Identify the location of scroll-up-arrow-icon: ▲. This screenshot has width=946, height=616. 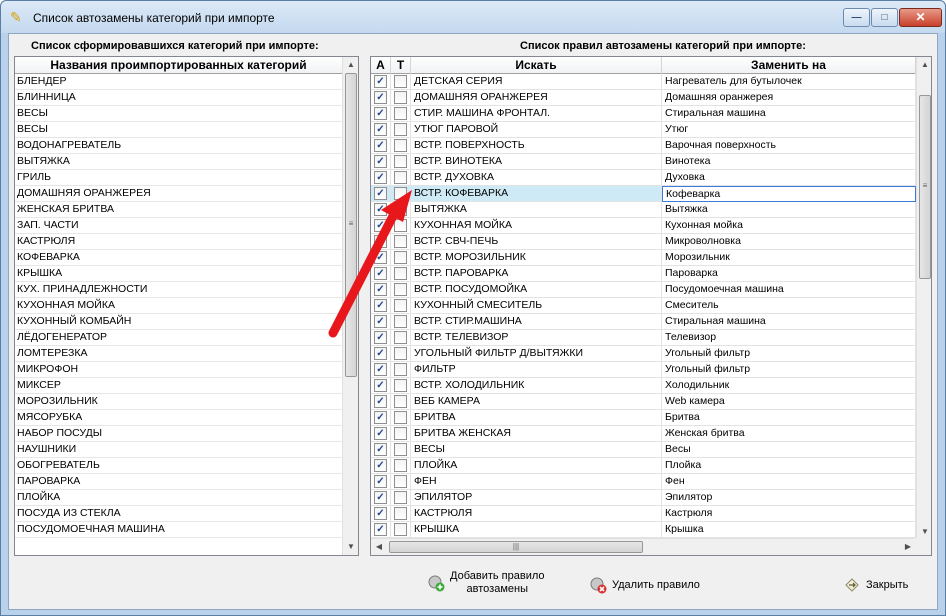
(350, 65).